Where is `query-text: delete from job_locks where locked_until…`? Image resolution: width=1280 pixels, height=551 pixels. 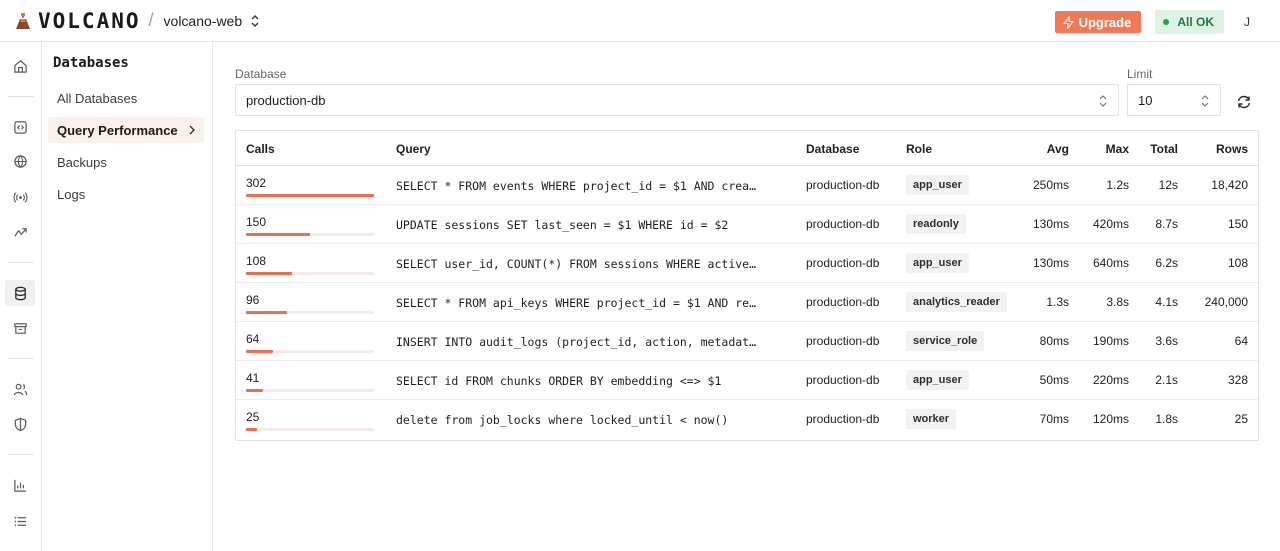 query-text: delete from job_locks where locked_until… is located at coordinates (578, 420).